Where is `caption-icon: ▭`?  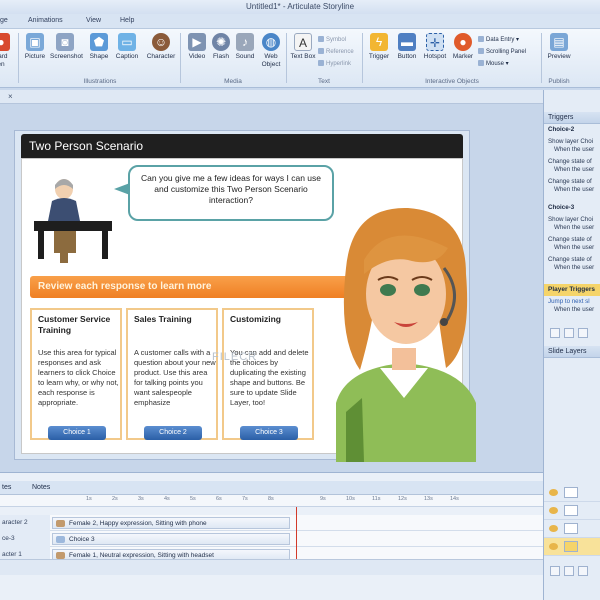 caption-icon: ▭ is located at coordinates (127, 42).